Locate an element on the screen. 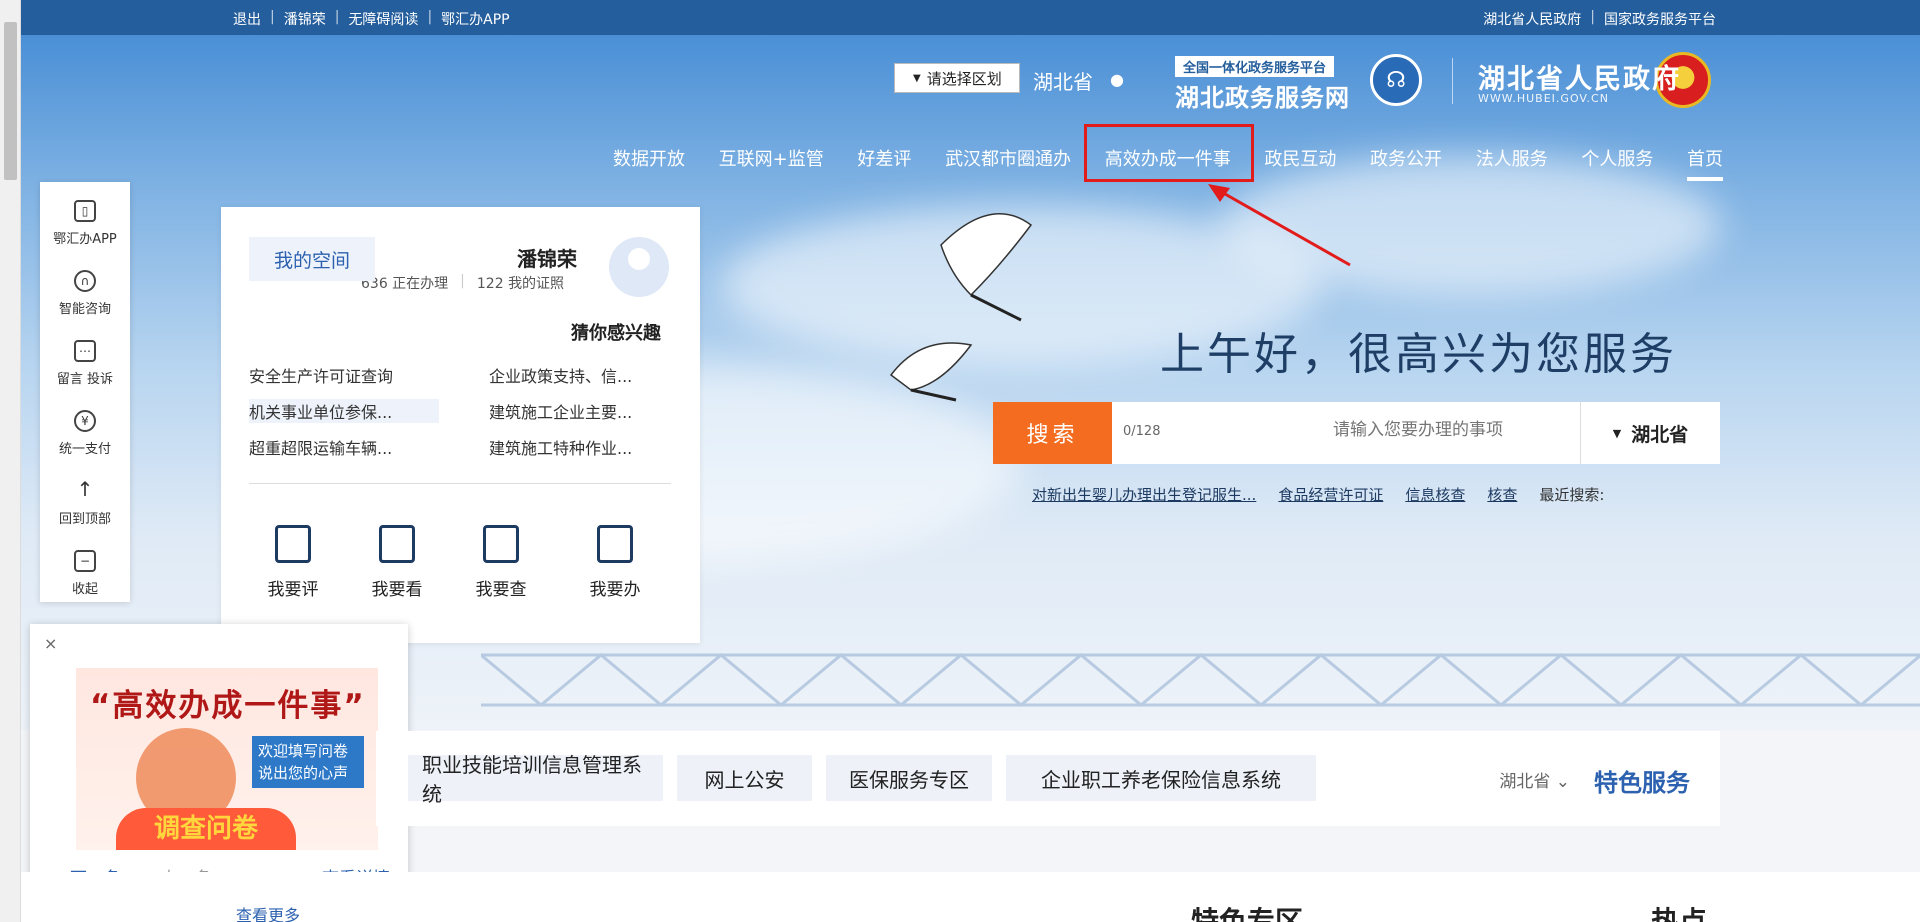 The image size is (1920, 922). avatar is located at coordinates (639, 267).